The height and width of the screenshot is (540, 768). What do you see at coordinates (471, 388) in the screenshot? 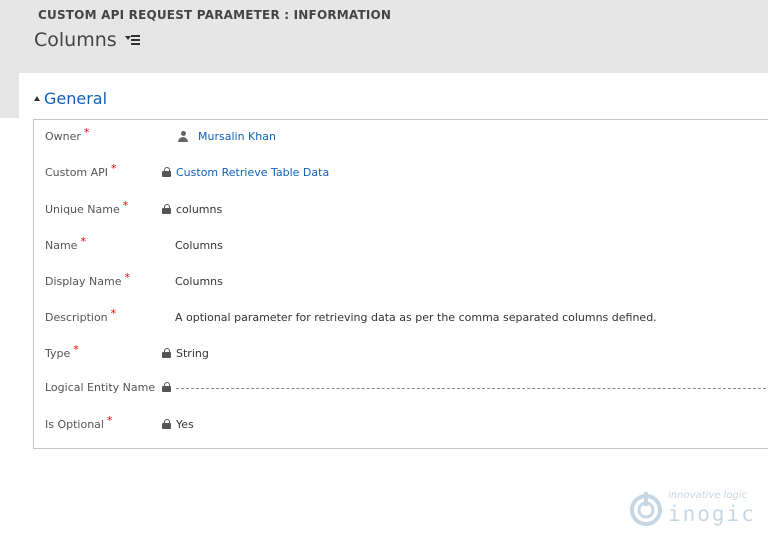
I see `empty-value-placeholder` at bounding box center [471, 388].